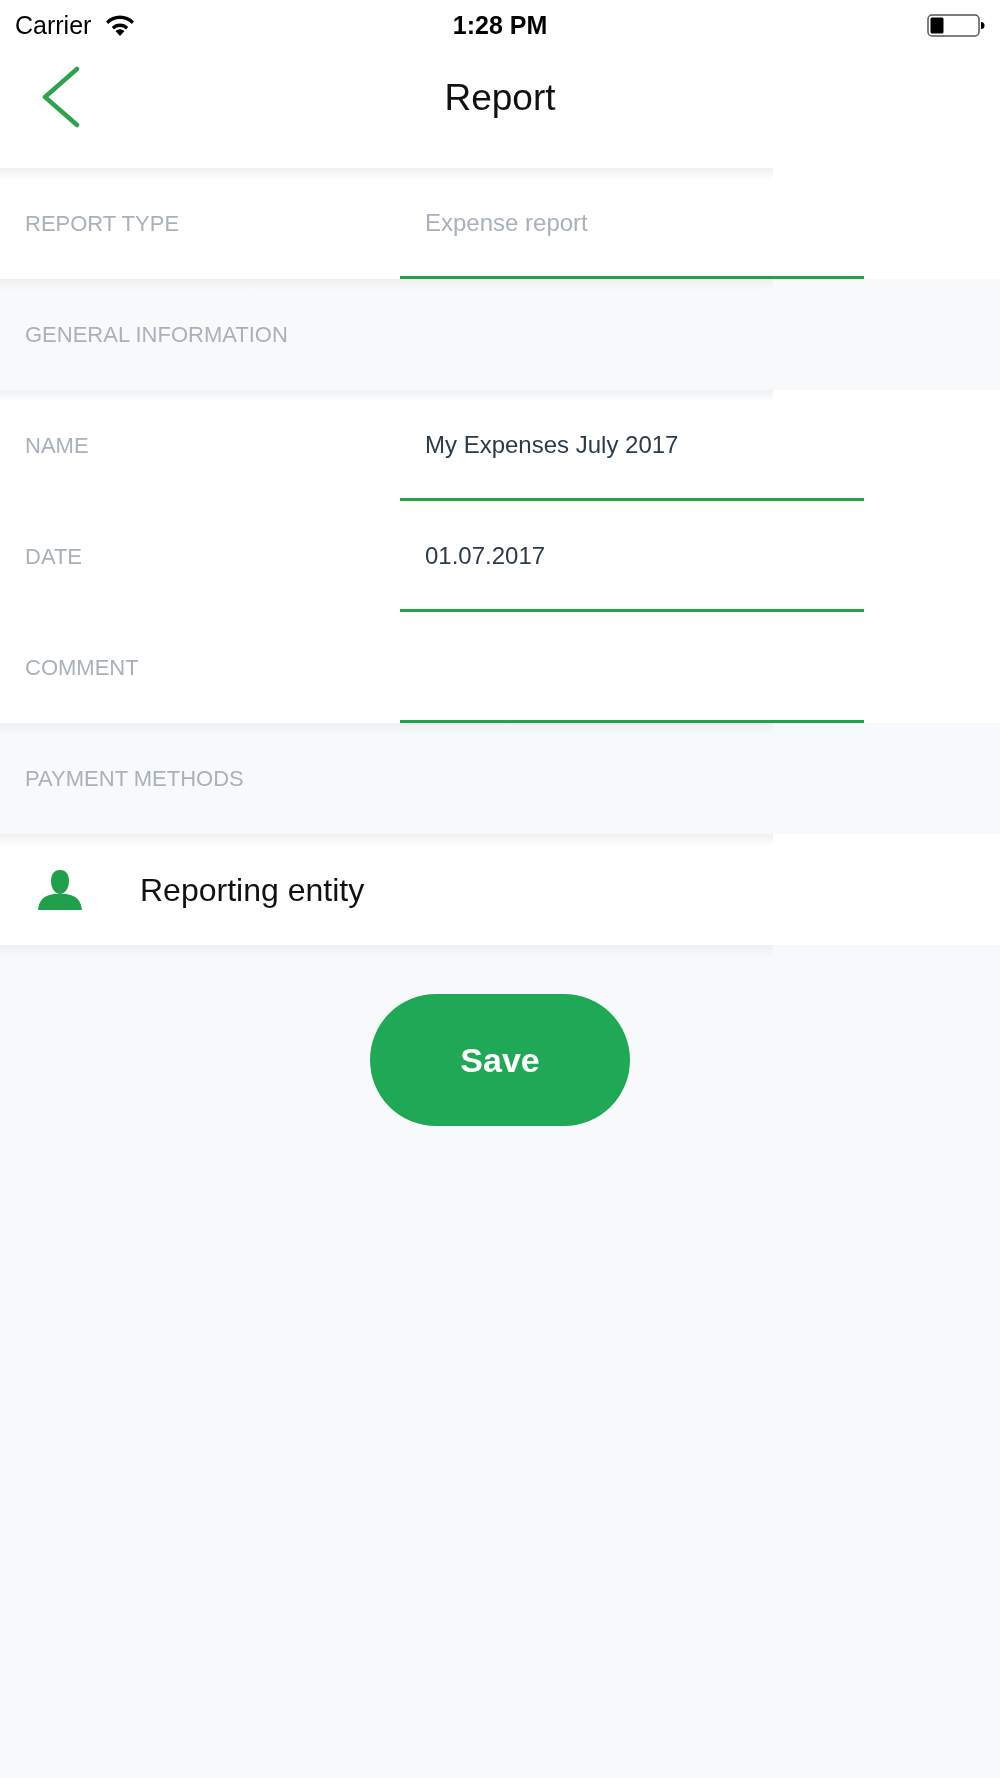 Image resolution: width=1000 pixels, height=1778 pixels. I want to click on person-icon, so click(60, 889).